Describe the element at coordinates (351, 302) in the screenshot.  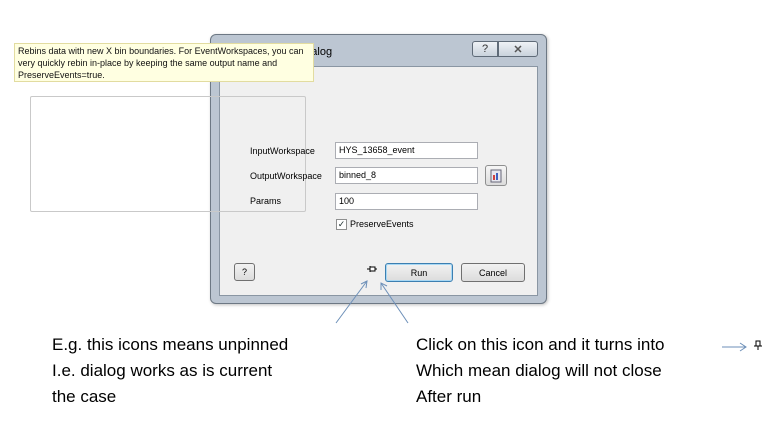
I see `arrow-left` at that location.